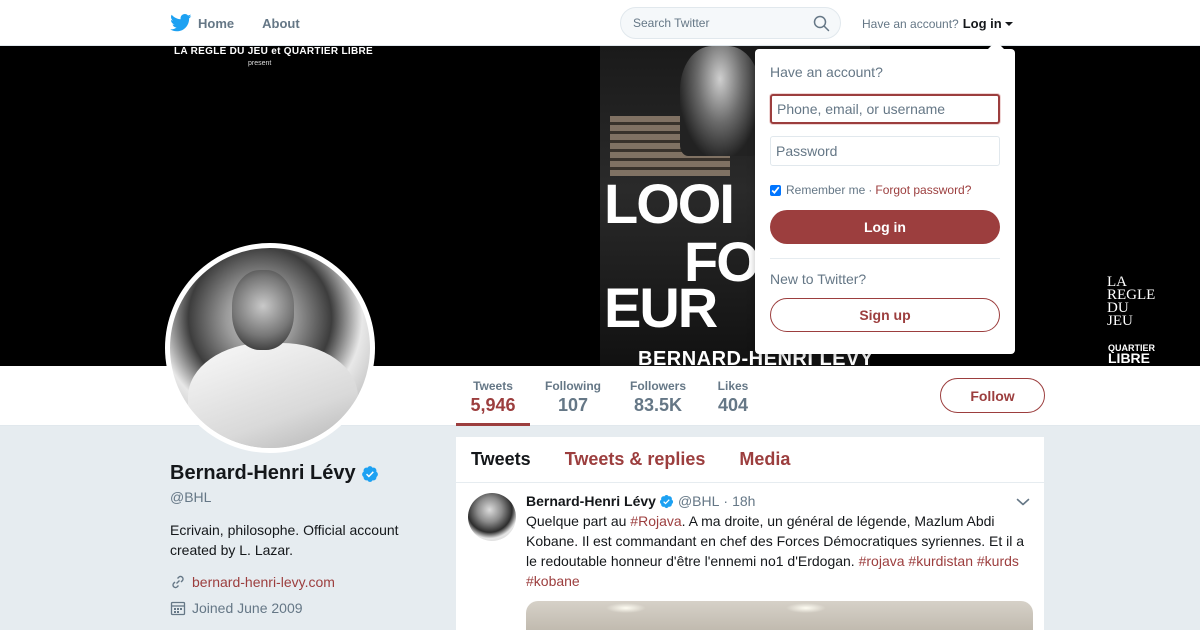 Image resolution: width=1200 pixels, height=630 pixels. What do you see at coordinates (885, 258) in the screenshot?
I see `dropdown-divider` at bounding box center [885, 258].